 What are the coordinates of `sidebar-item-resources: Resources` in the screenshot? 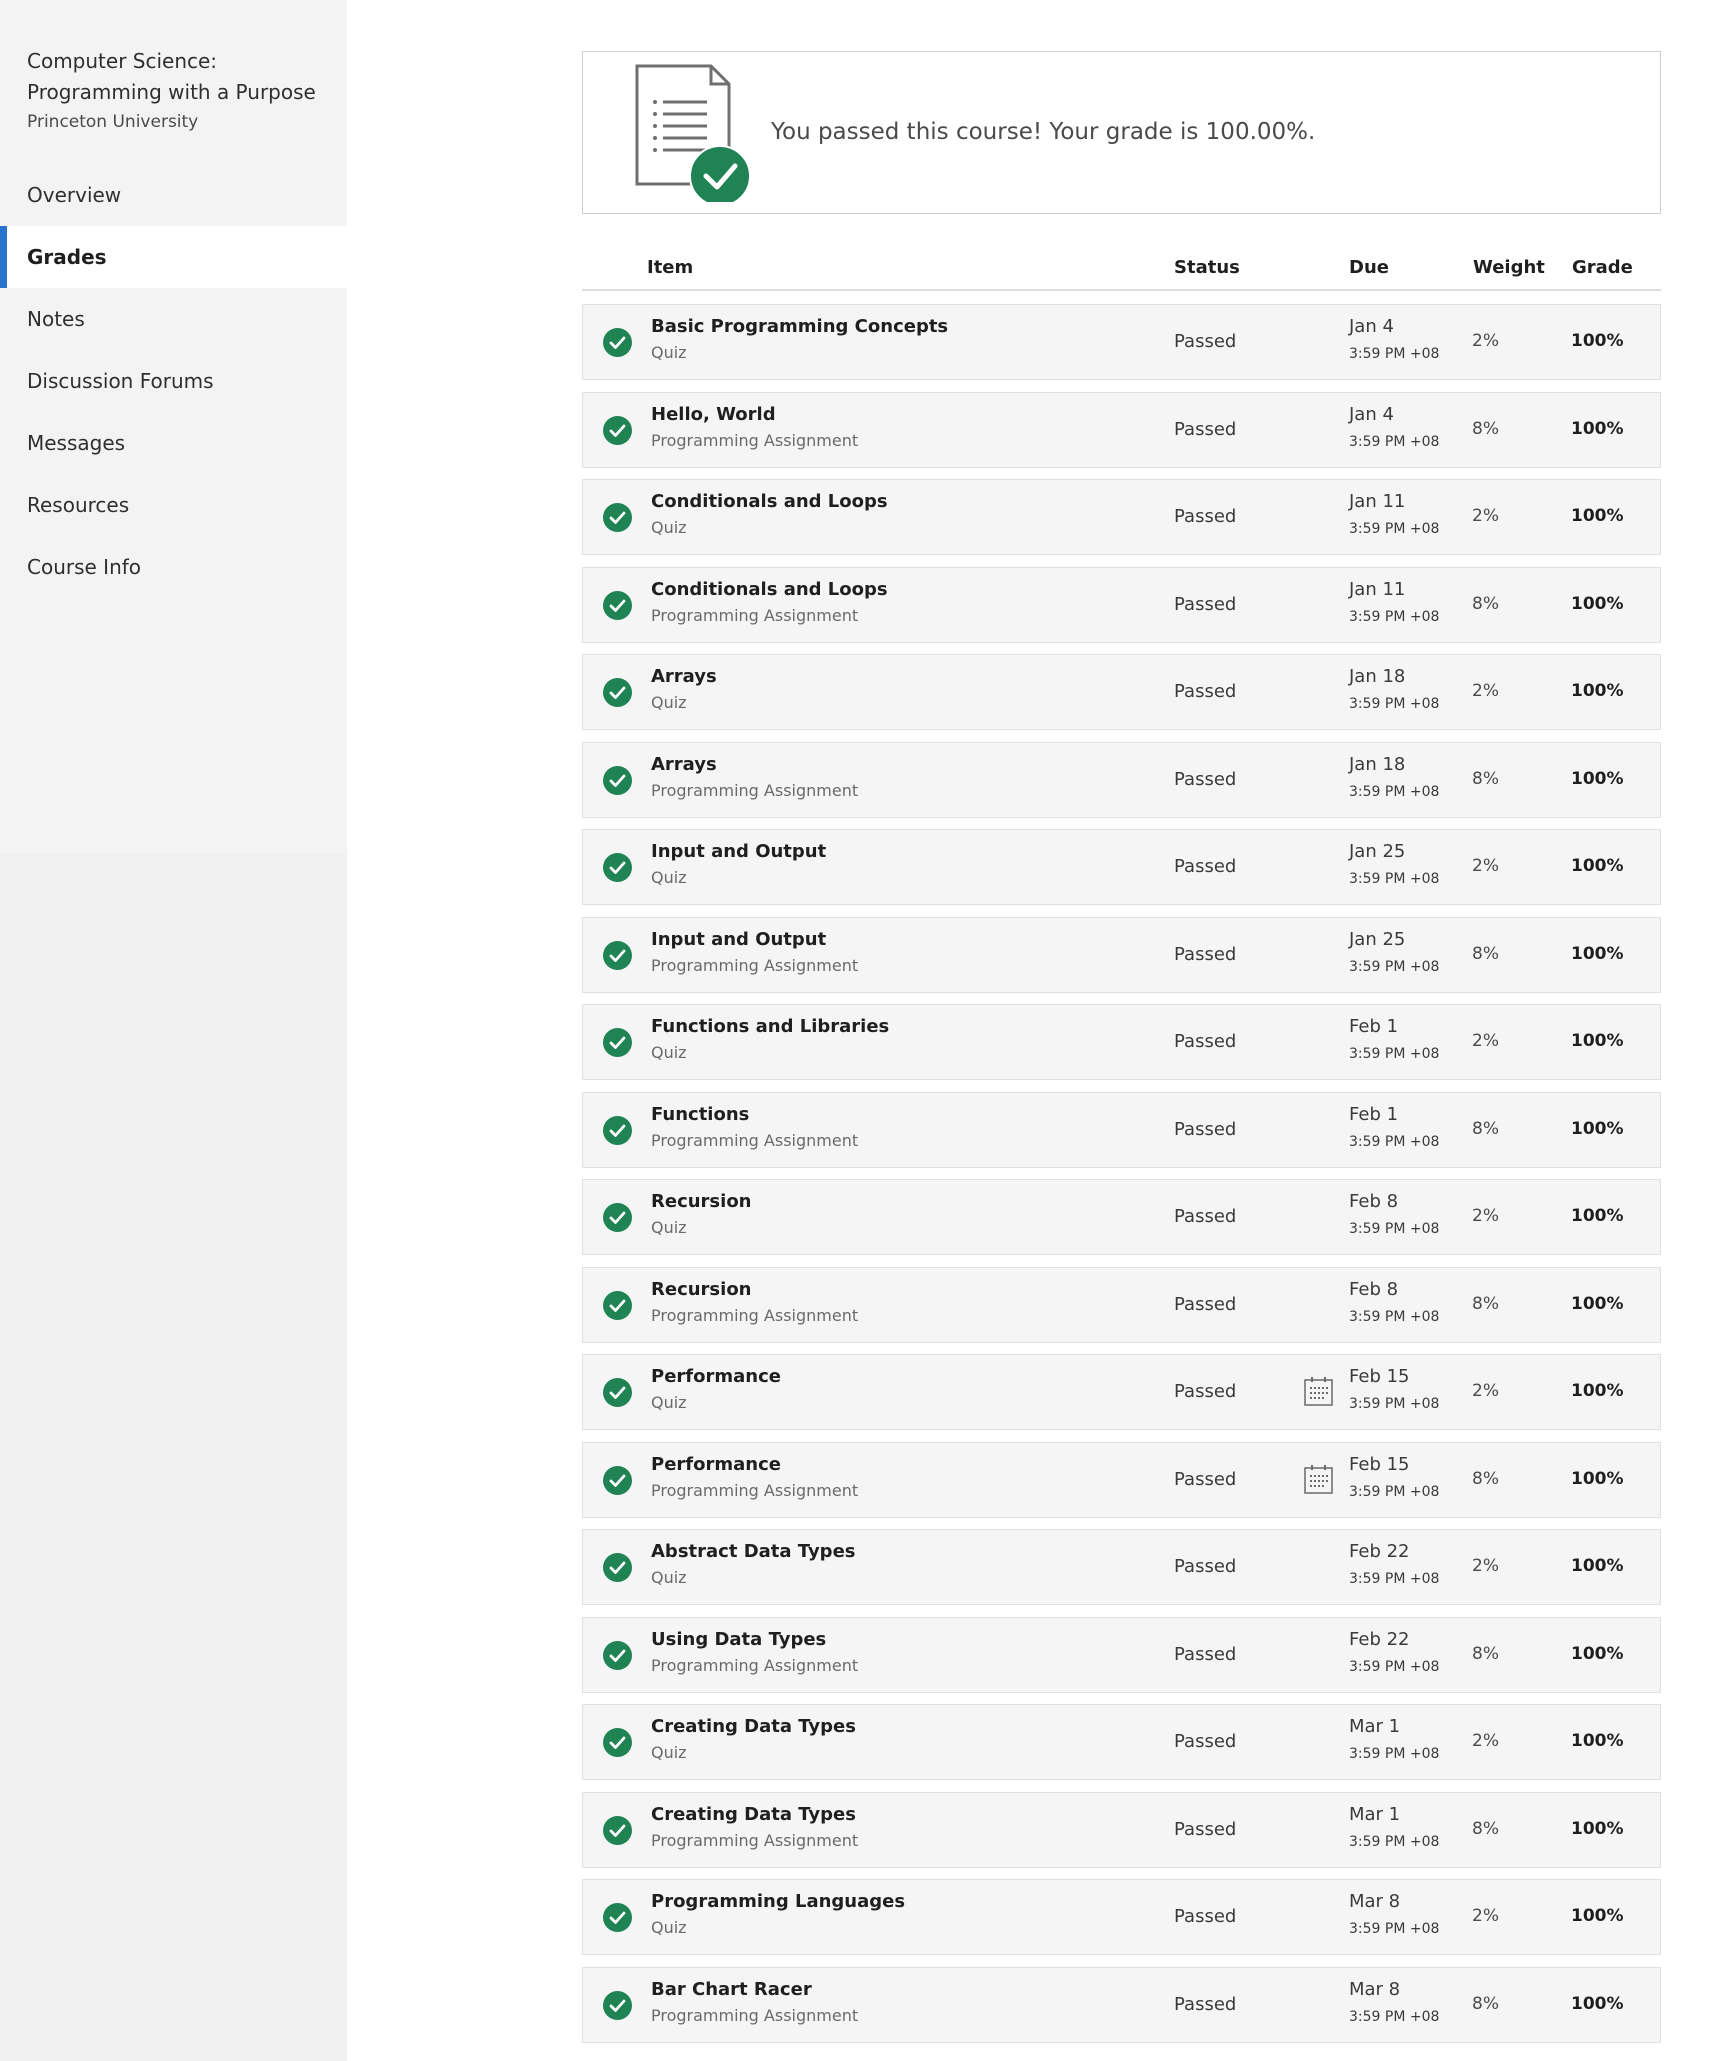 It's located at (173, 505).